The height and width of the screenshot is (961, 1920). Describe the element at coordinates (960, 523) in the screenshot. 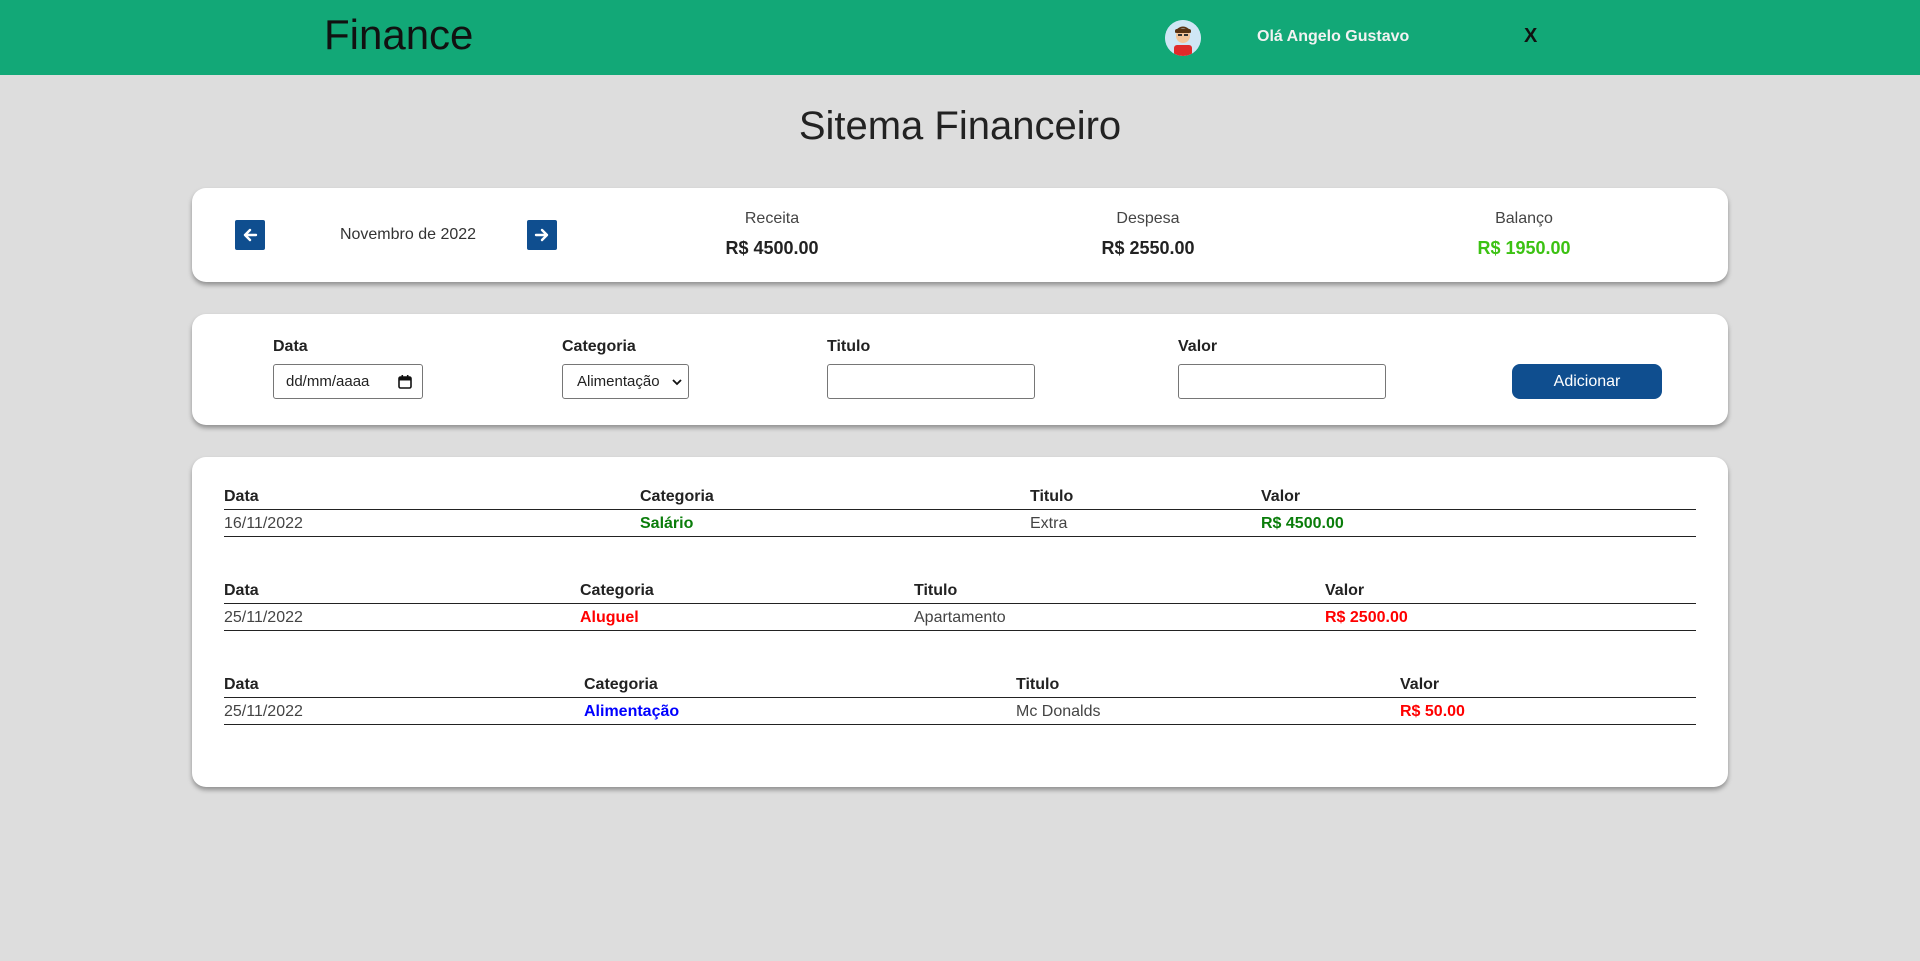

I see `table-row: 16/11/2022 Salário Extra R$ 4500.00` at that location.